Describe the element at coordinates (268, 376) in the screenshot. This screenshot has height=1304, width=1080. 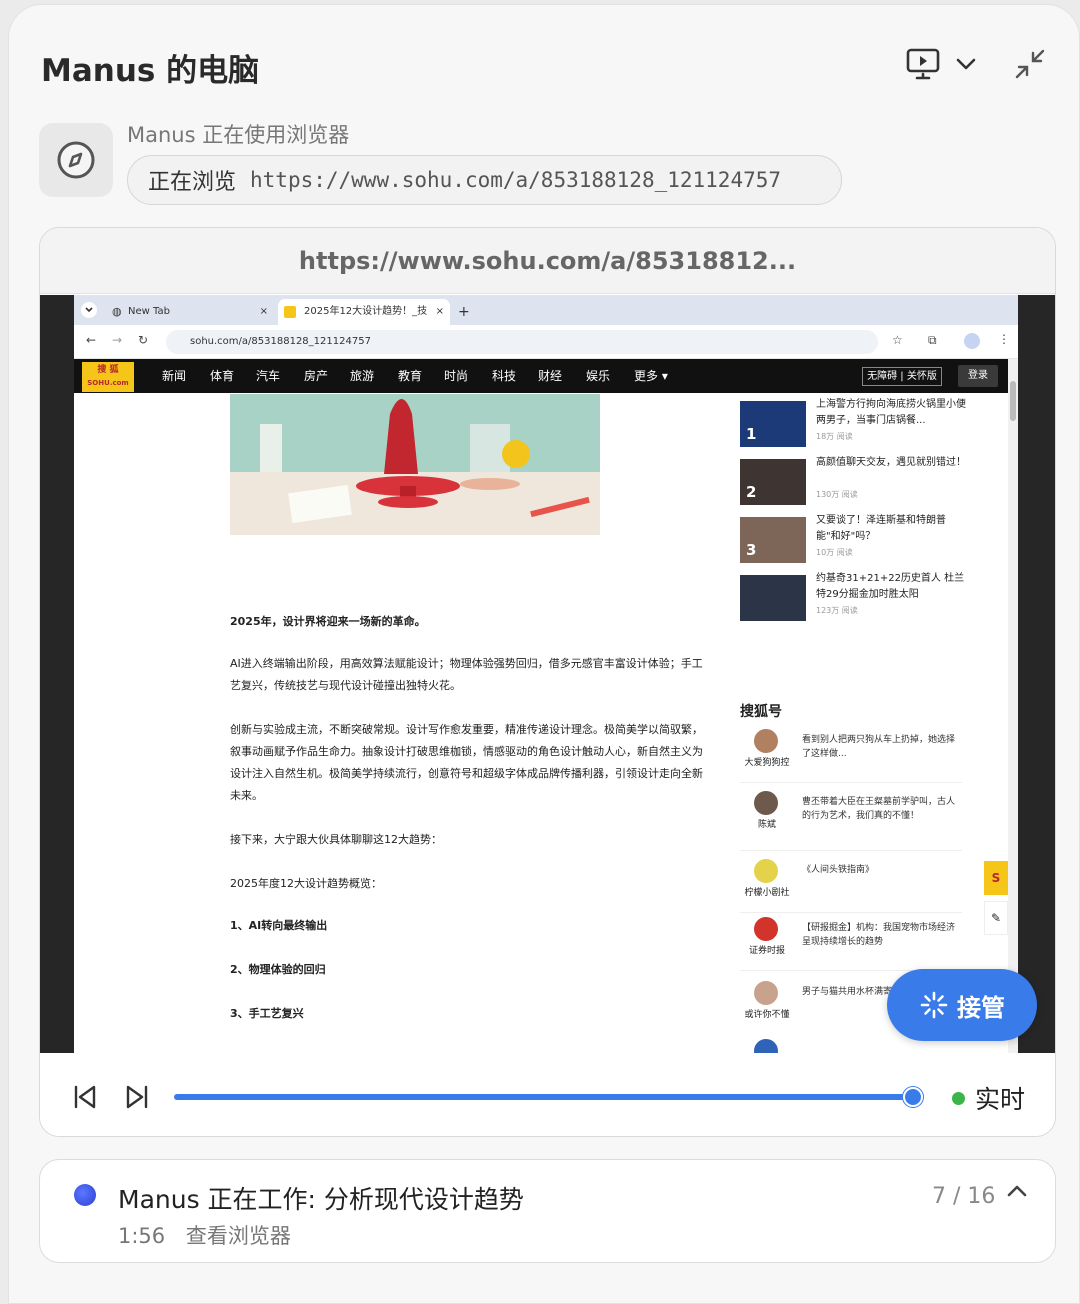
I see `nav-item: 汽车` at that location.